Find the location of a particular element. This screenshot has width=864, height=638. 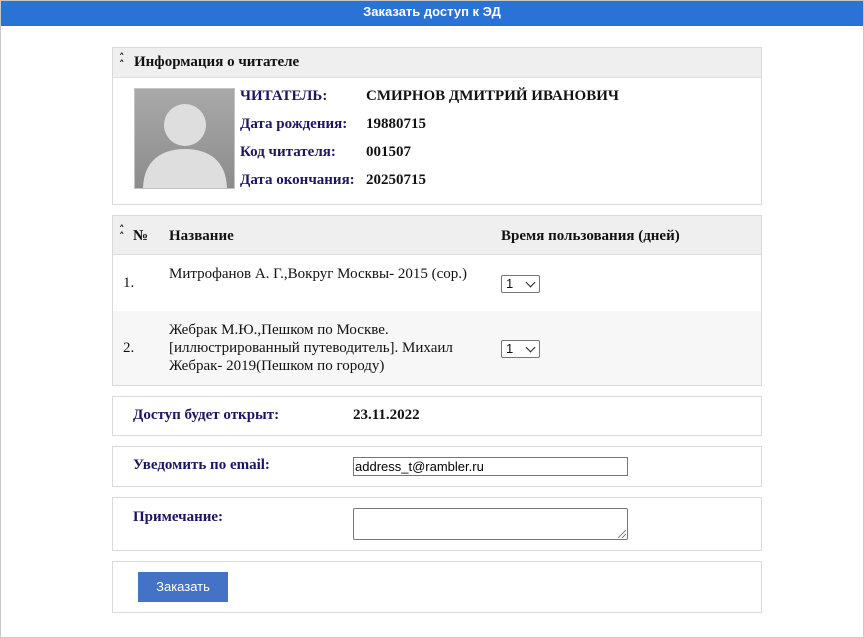

reader-name: СМИРНОВ ДМИТРИЙ ИВАНОВИЧ is located at coordinates (492, 96).